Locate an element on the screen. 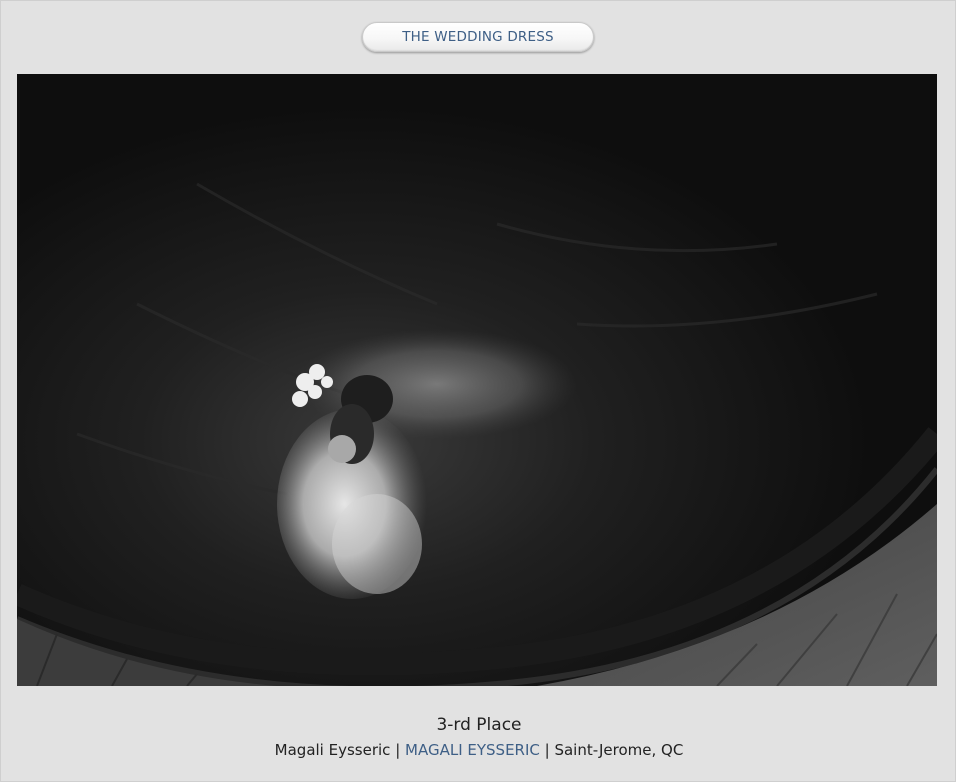  studio-link: MAGALI EYSSERIC is located at coordinates (472, 750).